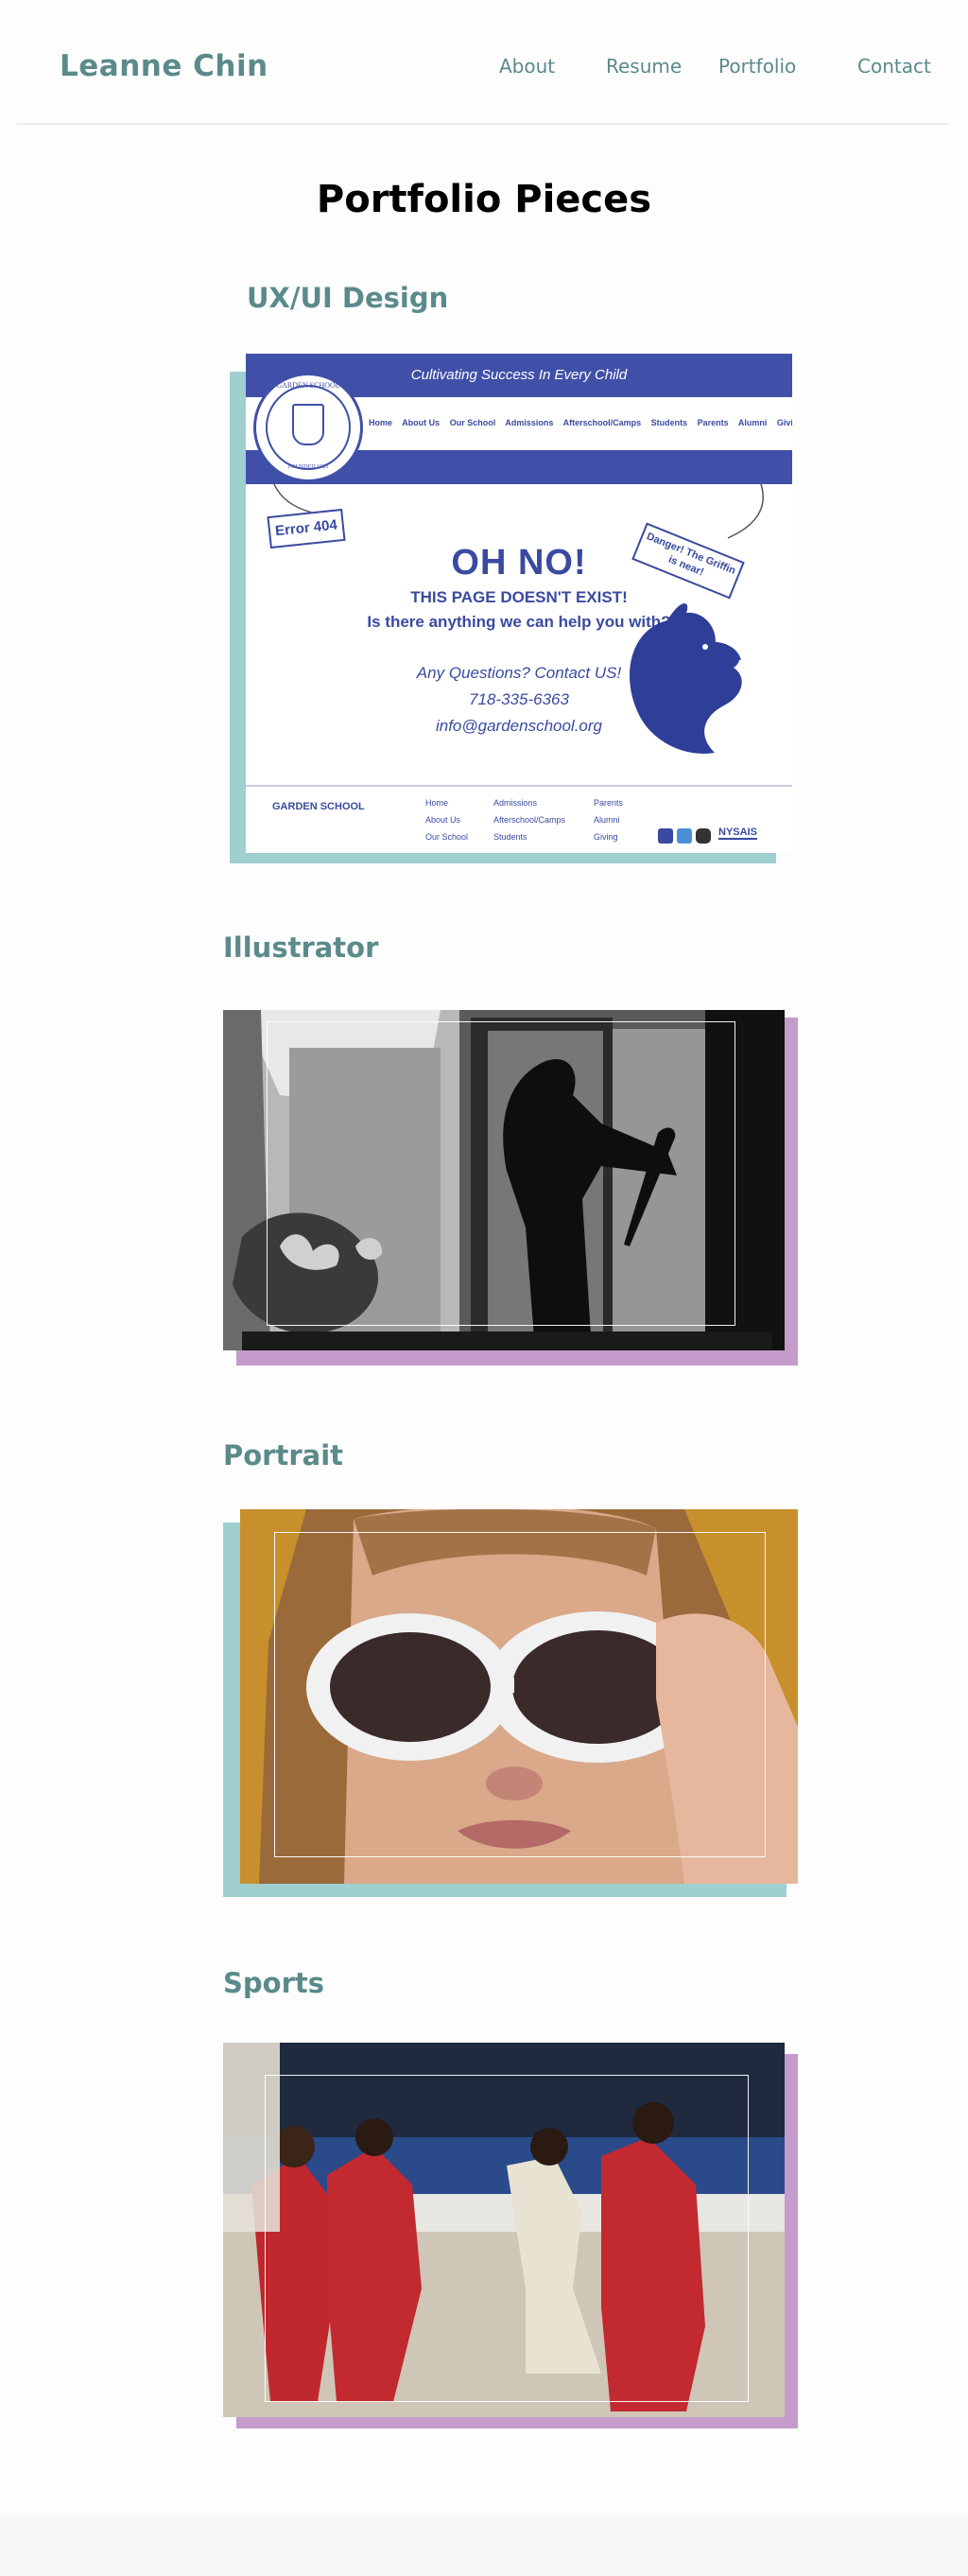 Image resolution: width=968 pixels, height=2576 pixels. I want to click on ux-footer-col1: Home About Us Our School, so click(446, 819).